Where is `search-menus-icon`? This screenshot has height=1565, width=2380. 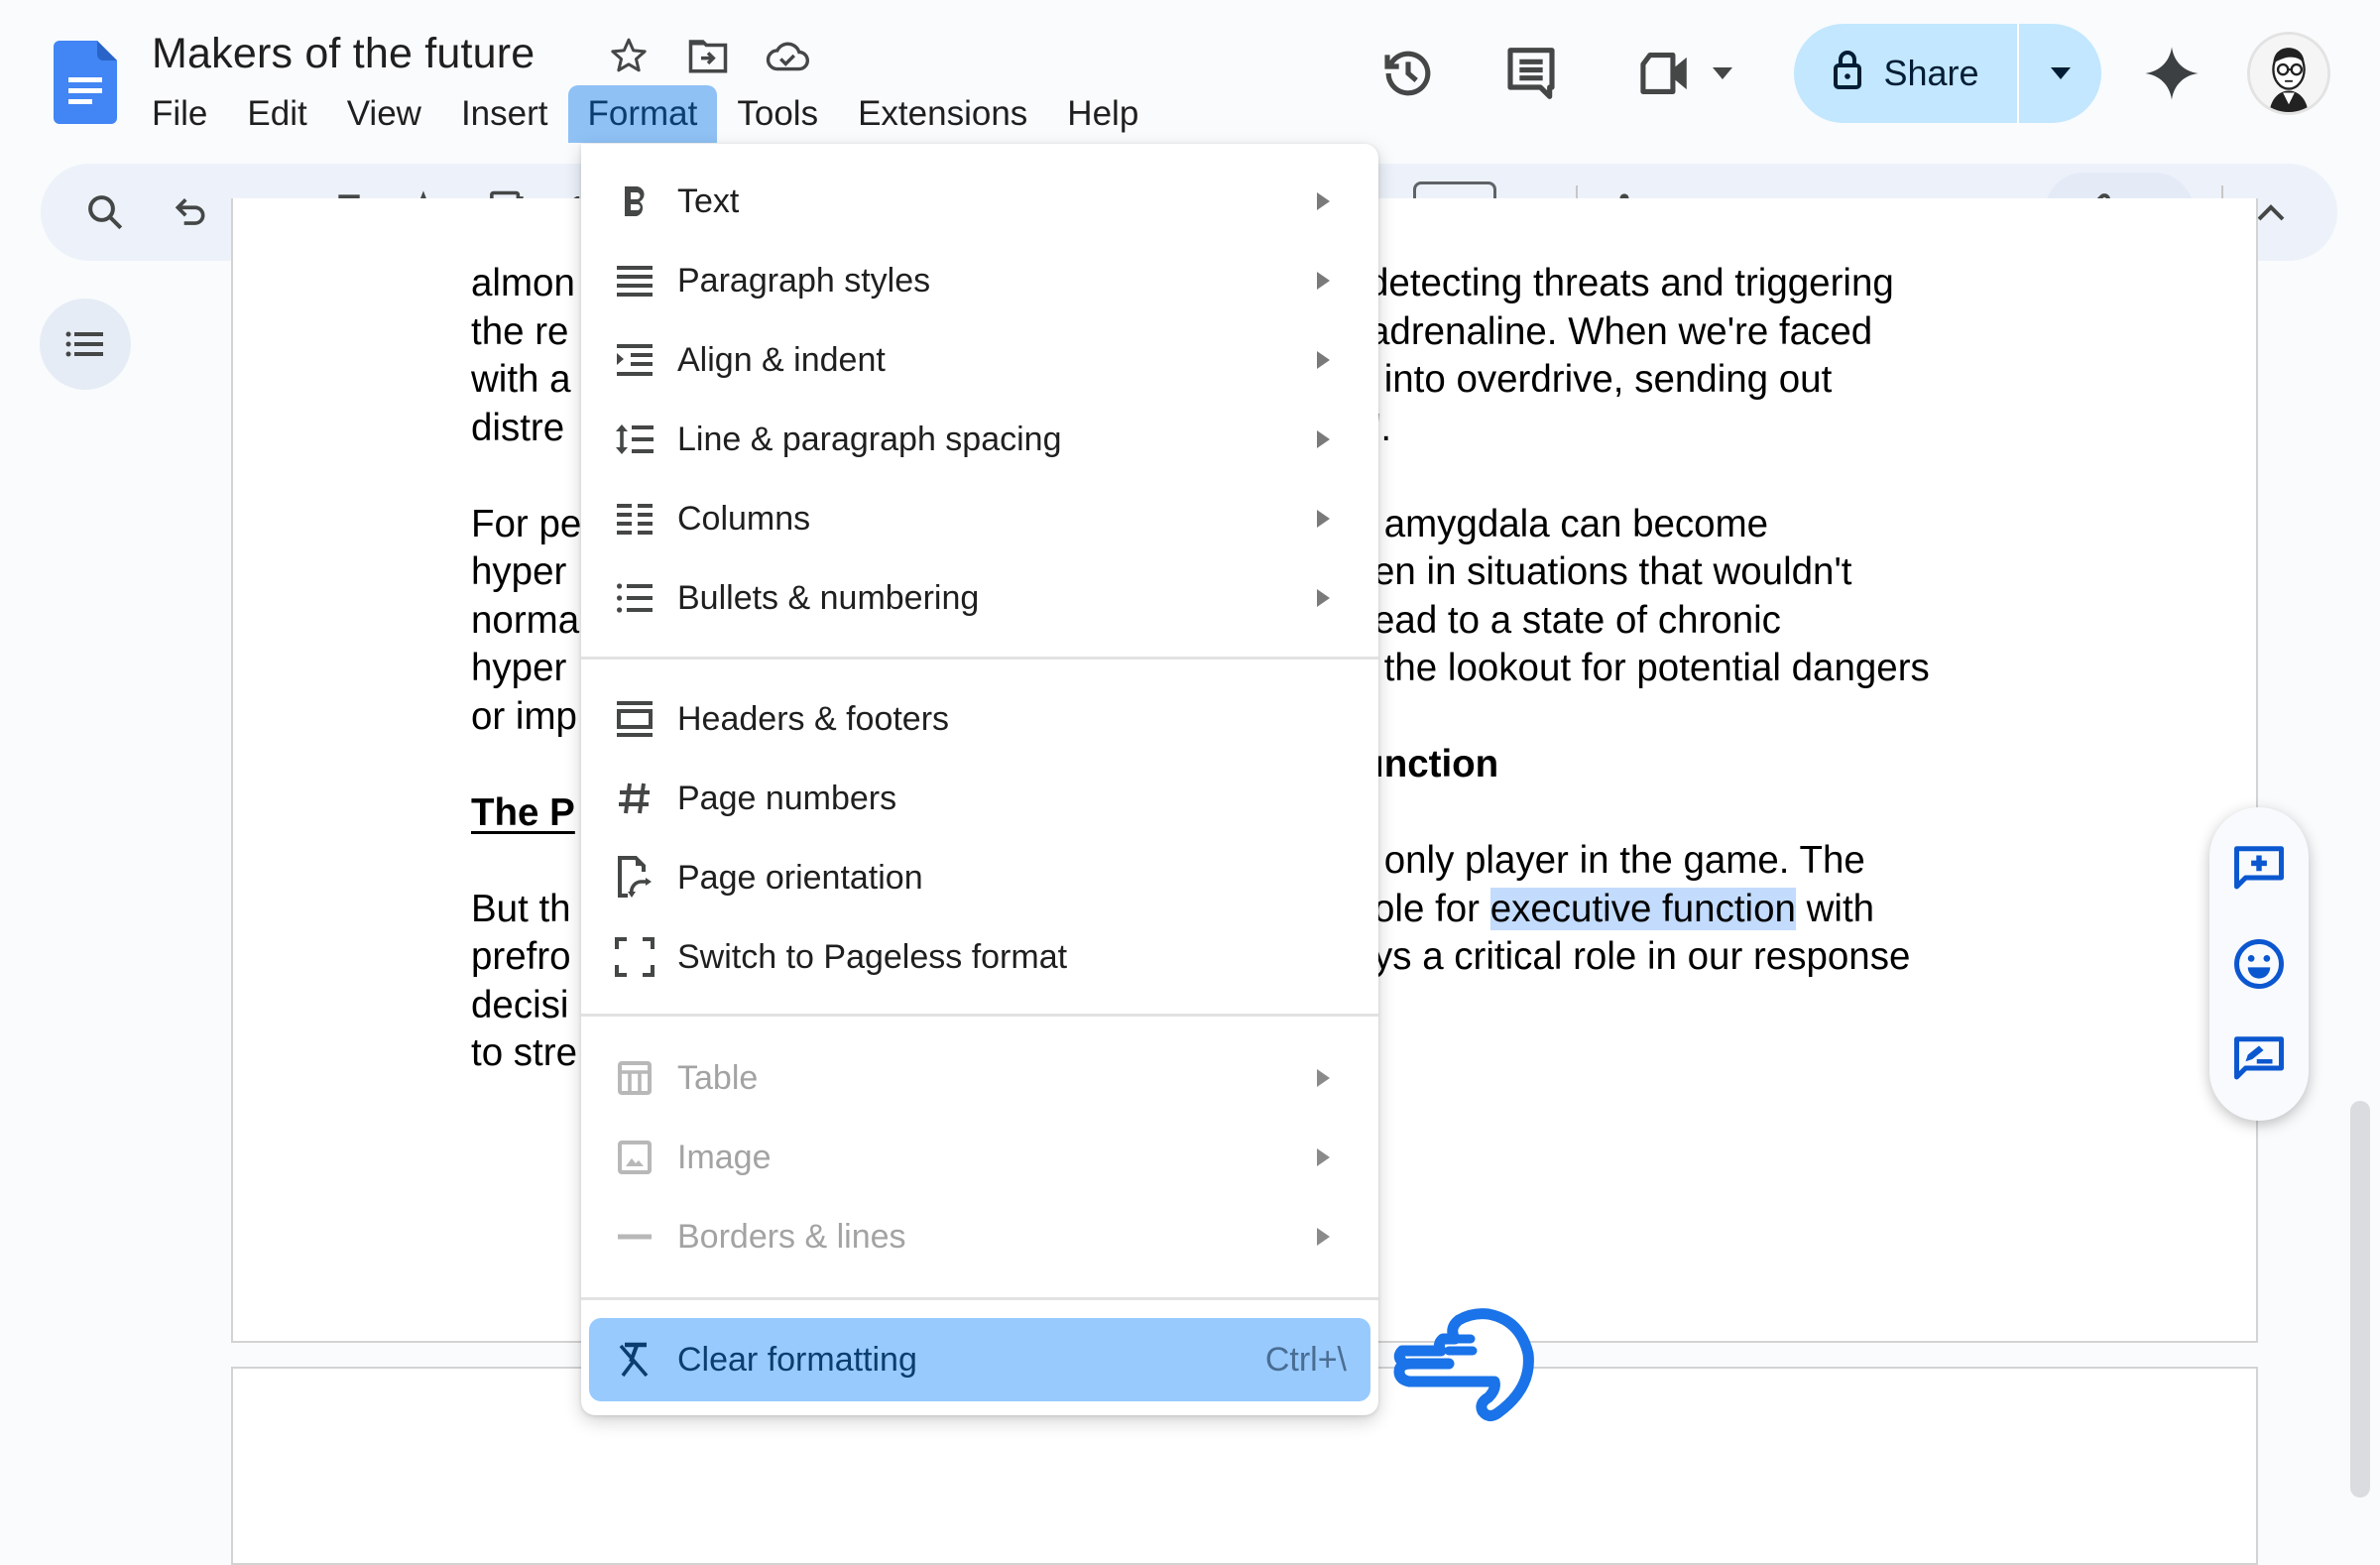 search-menus-icon is located at coordinates (105, 212).